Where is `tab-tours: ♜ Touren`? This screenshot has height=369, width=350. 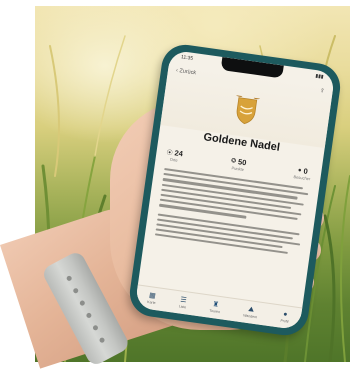
tab-tours: ♜ Touren is located at coordinates (215, 307).